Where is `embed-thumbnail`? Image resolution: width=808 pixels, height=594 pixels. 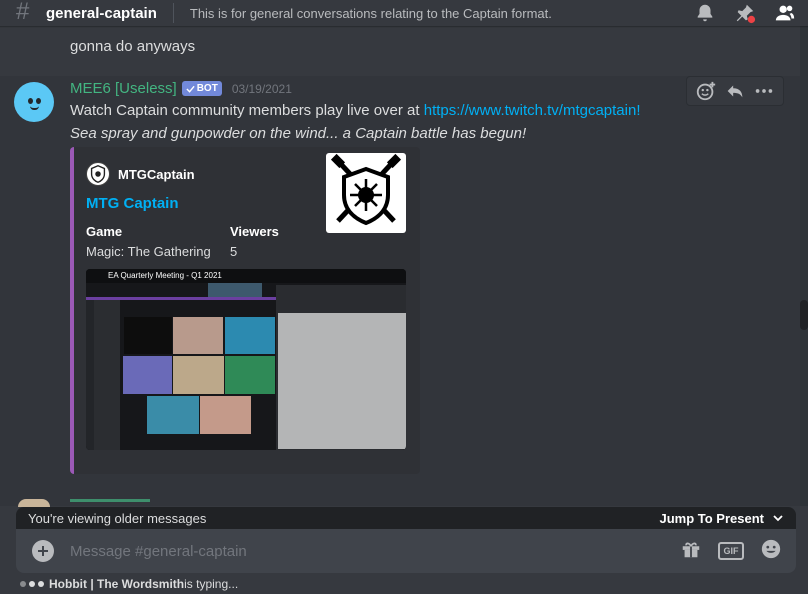
embed-thumbnail is located at coordinates (366, 193).